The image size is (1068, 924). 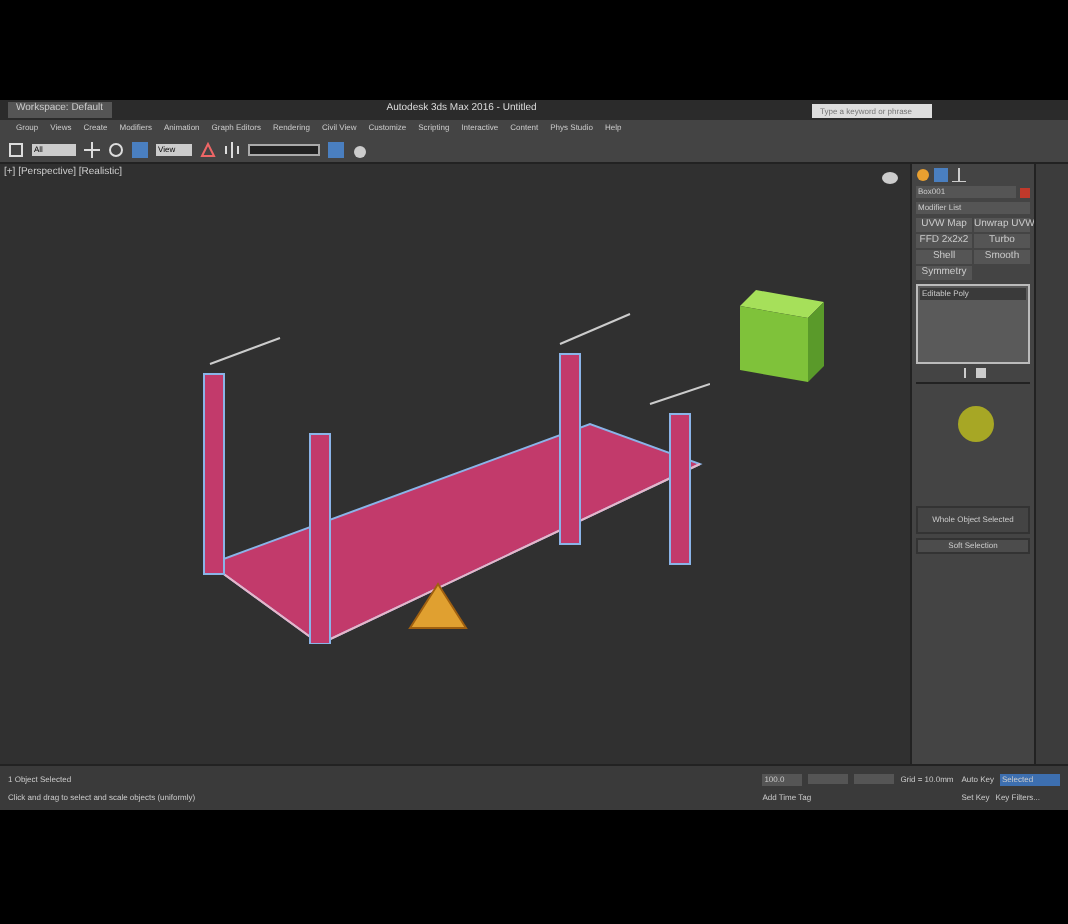 What do you see at coordinates (116, 149) in the screenshot?
I see `rotate-icon` at bounding box center [116, 149].